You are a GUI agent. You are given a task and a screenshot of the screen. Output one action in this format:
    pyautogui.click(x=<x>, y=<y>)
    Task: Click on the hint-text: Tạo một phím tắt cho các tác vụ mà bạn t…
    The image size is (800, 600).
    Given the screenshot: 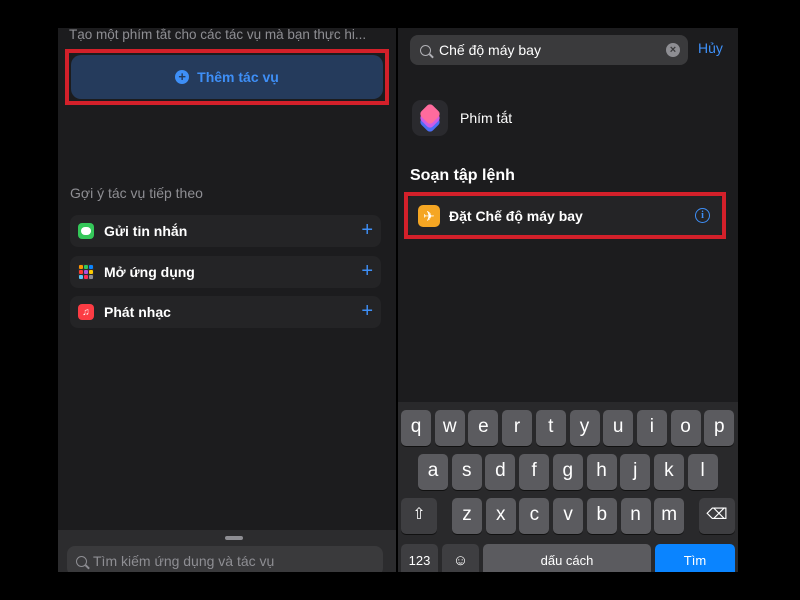 What is the action you would take?
    pyautogui.click(x=218, y=35)
    